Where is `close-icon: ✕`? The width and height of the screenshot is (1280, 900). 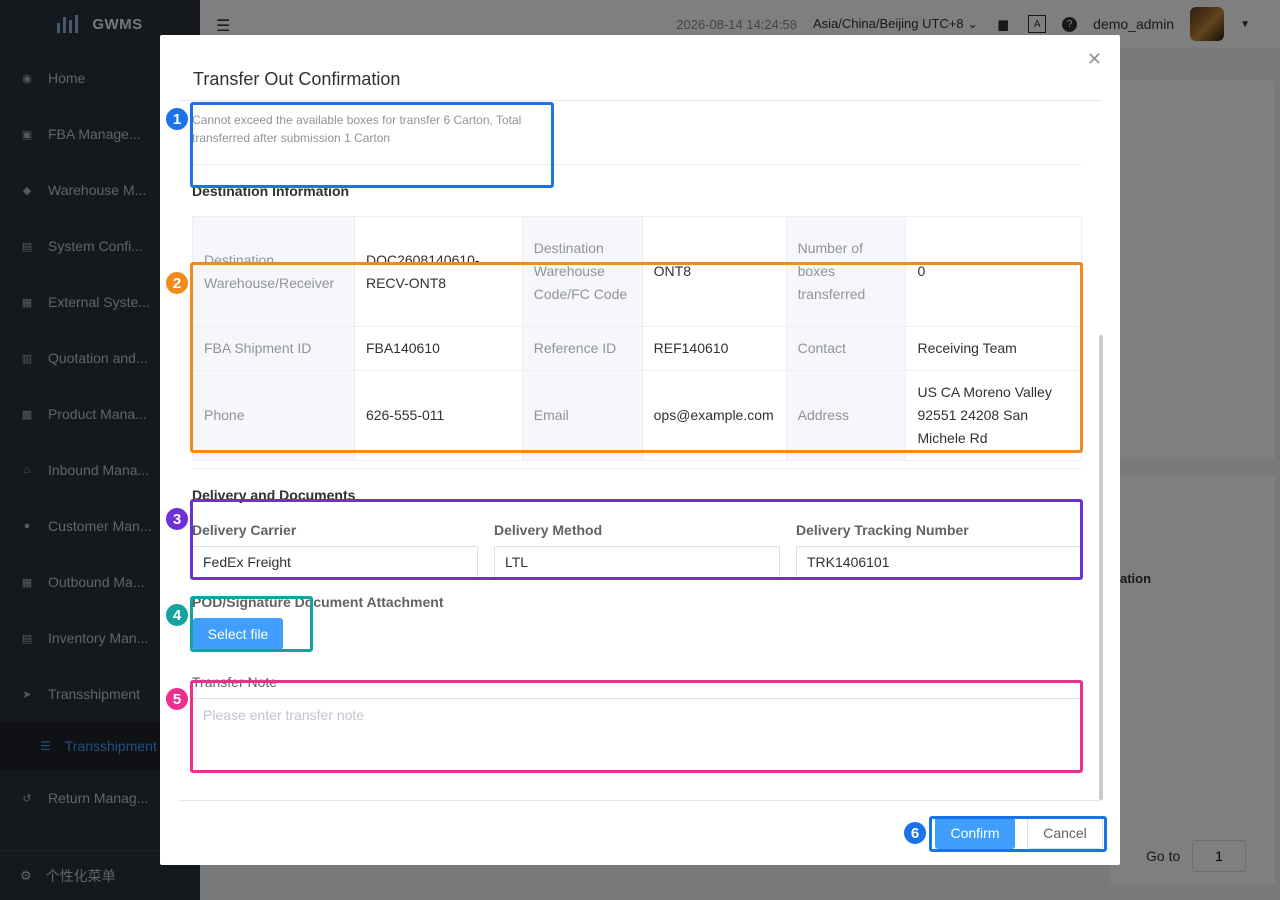
close-icon: ✕ is located at coordinates (1094, 59).